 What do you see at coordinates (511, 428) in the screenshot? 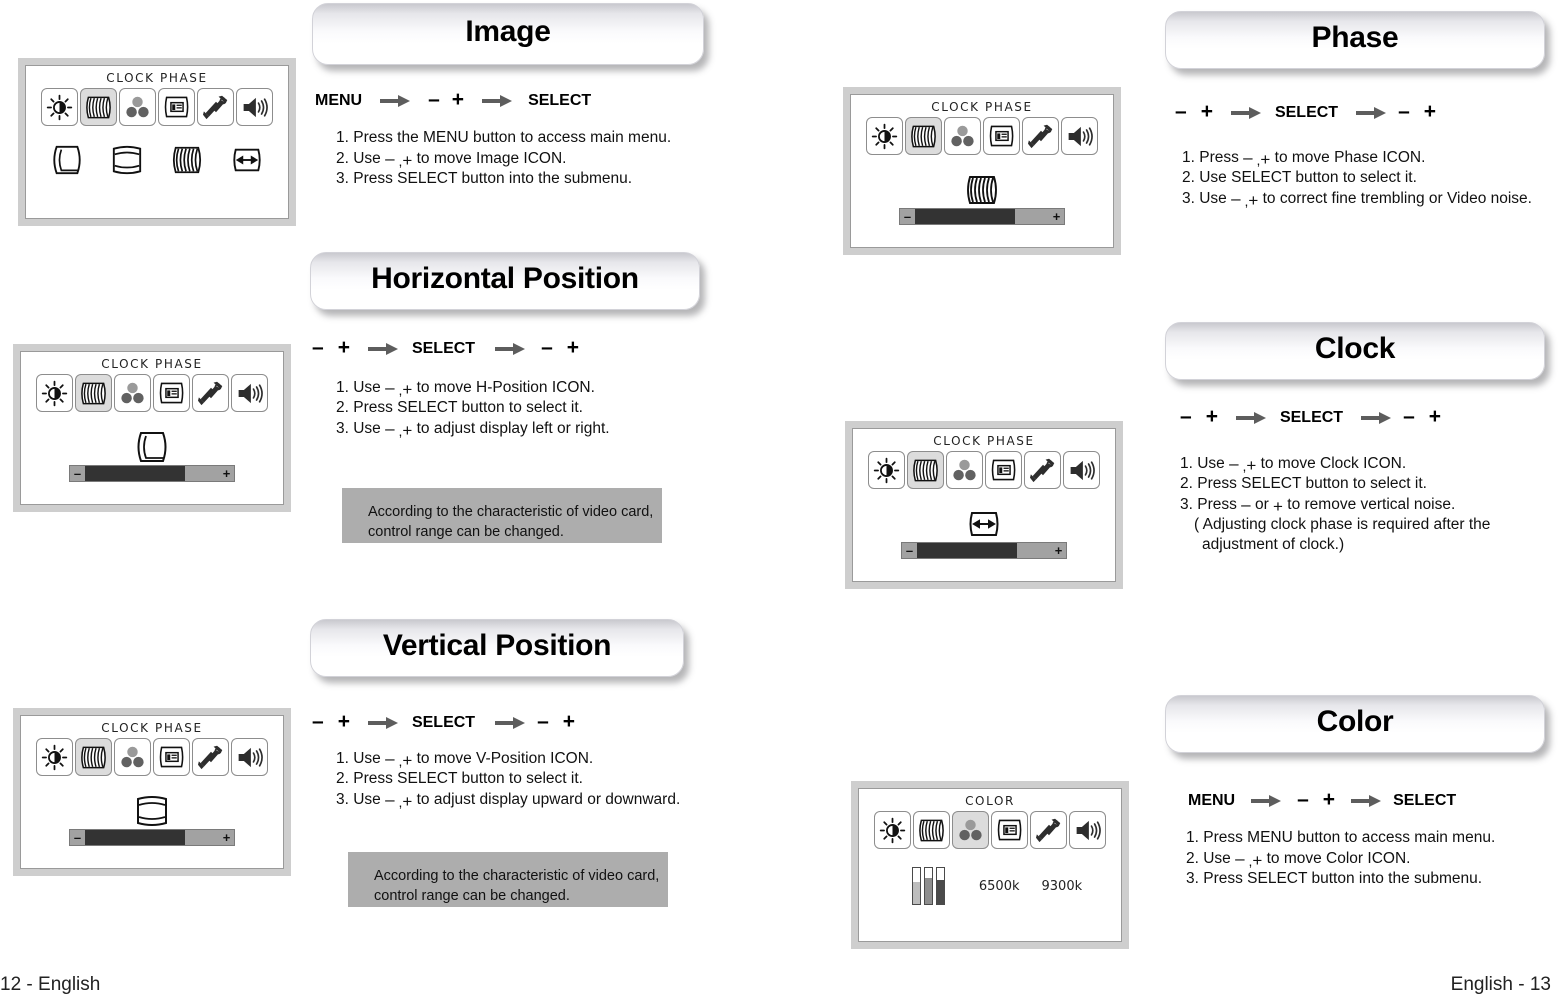
I see `step-text: to adjust display left or right.` at bounding box center [511, 428].